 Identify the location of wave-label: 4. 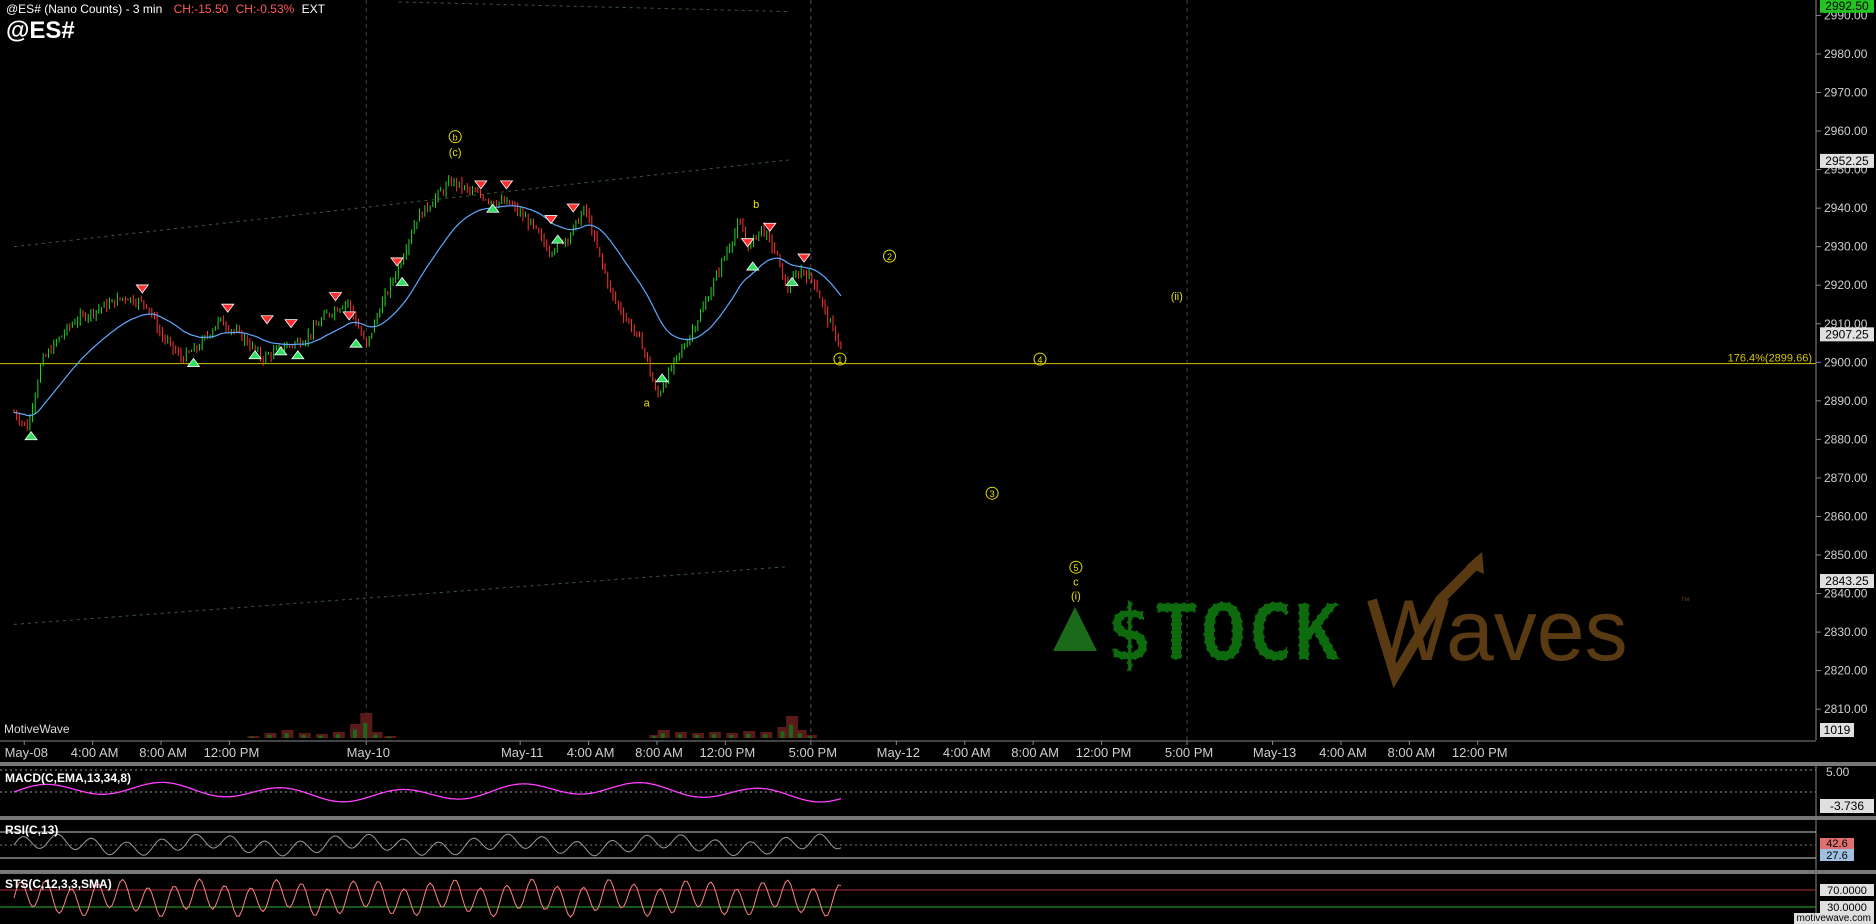
(1039, 360).